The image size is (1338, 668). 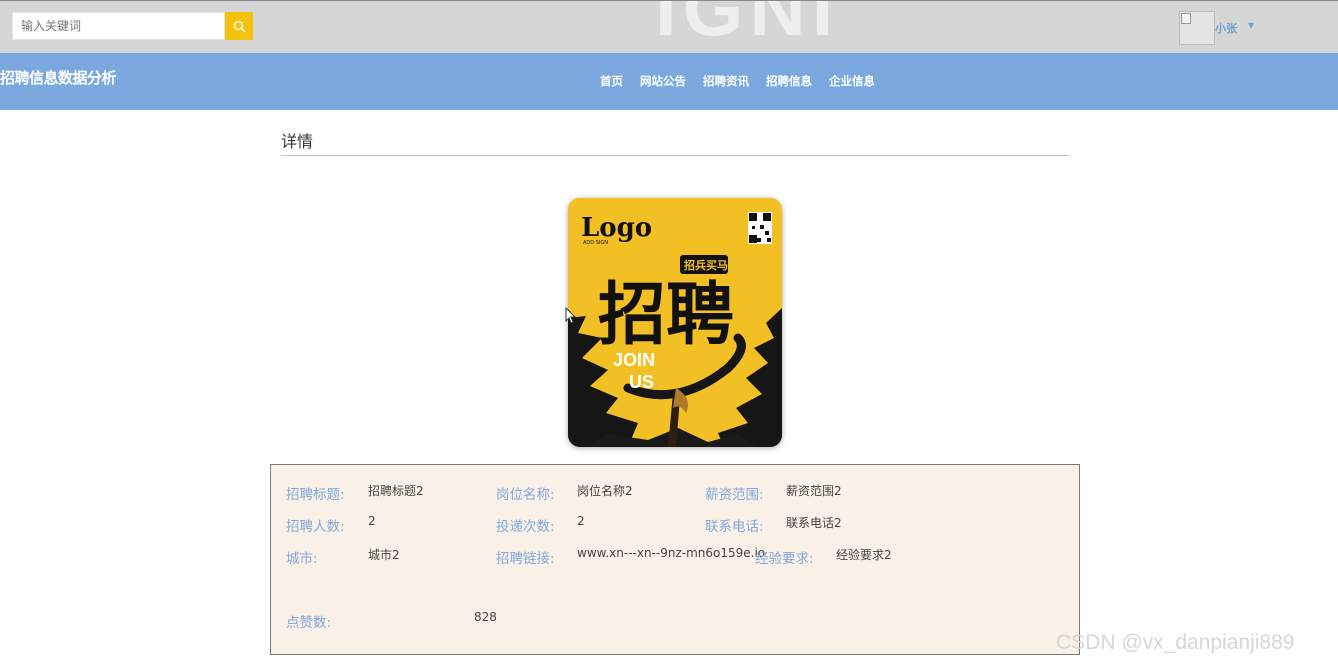 What do you see at coordinates (671, 553) in the screenshot?
I see `field-value-link: www.xn---xn--9nz-mn6o159e.io` at bounding box center [671, 553].